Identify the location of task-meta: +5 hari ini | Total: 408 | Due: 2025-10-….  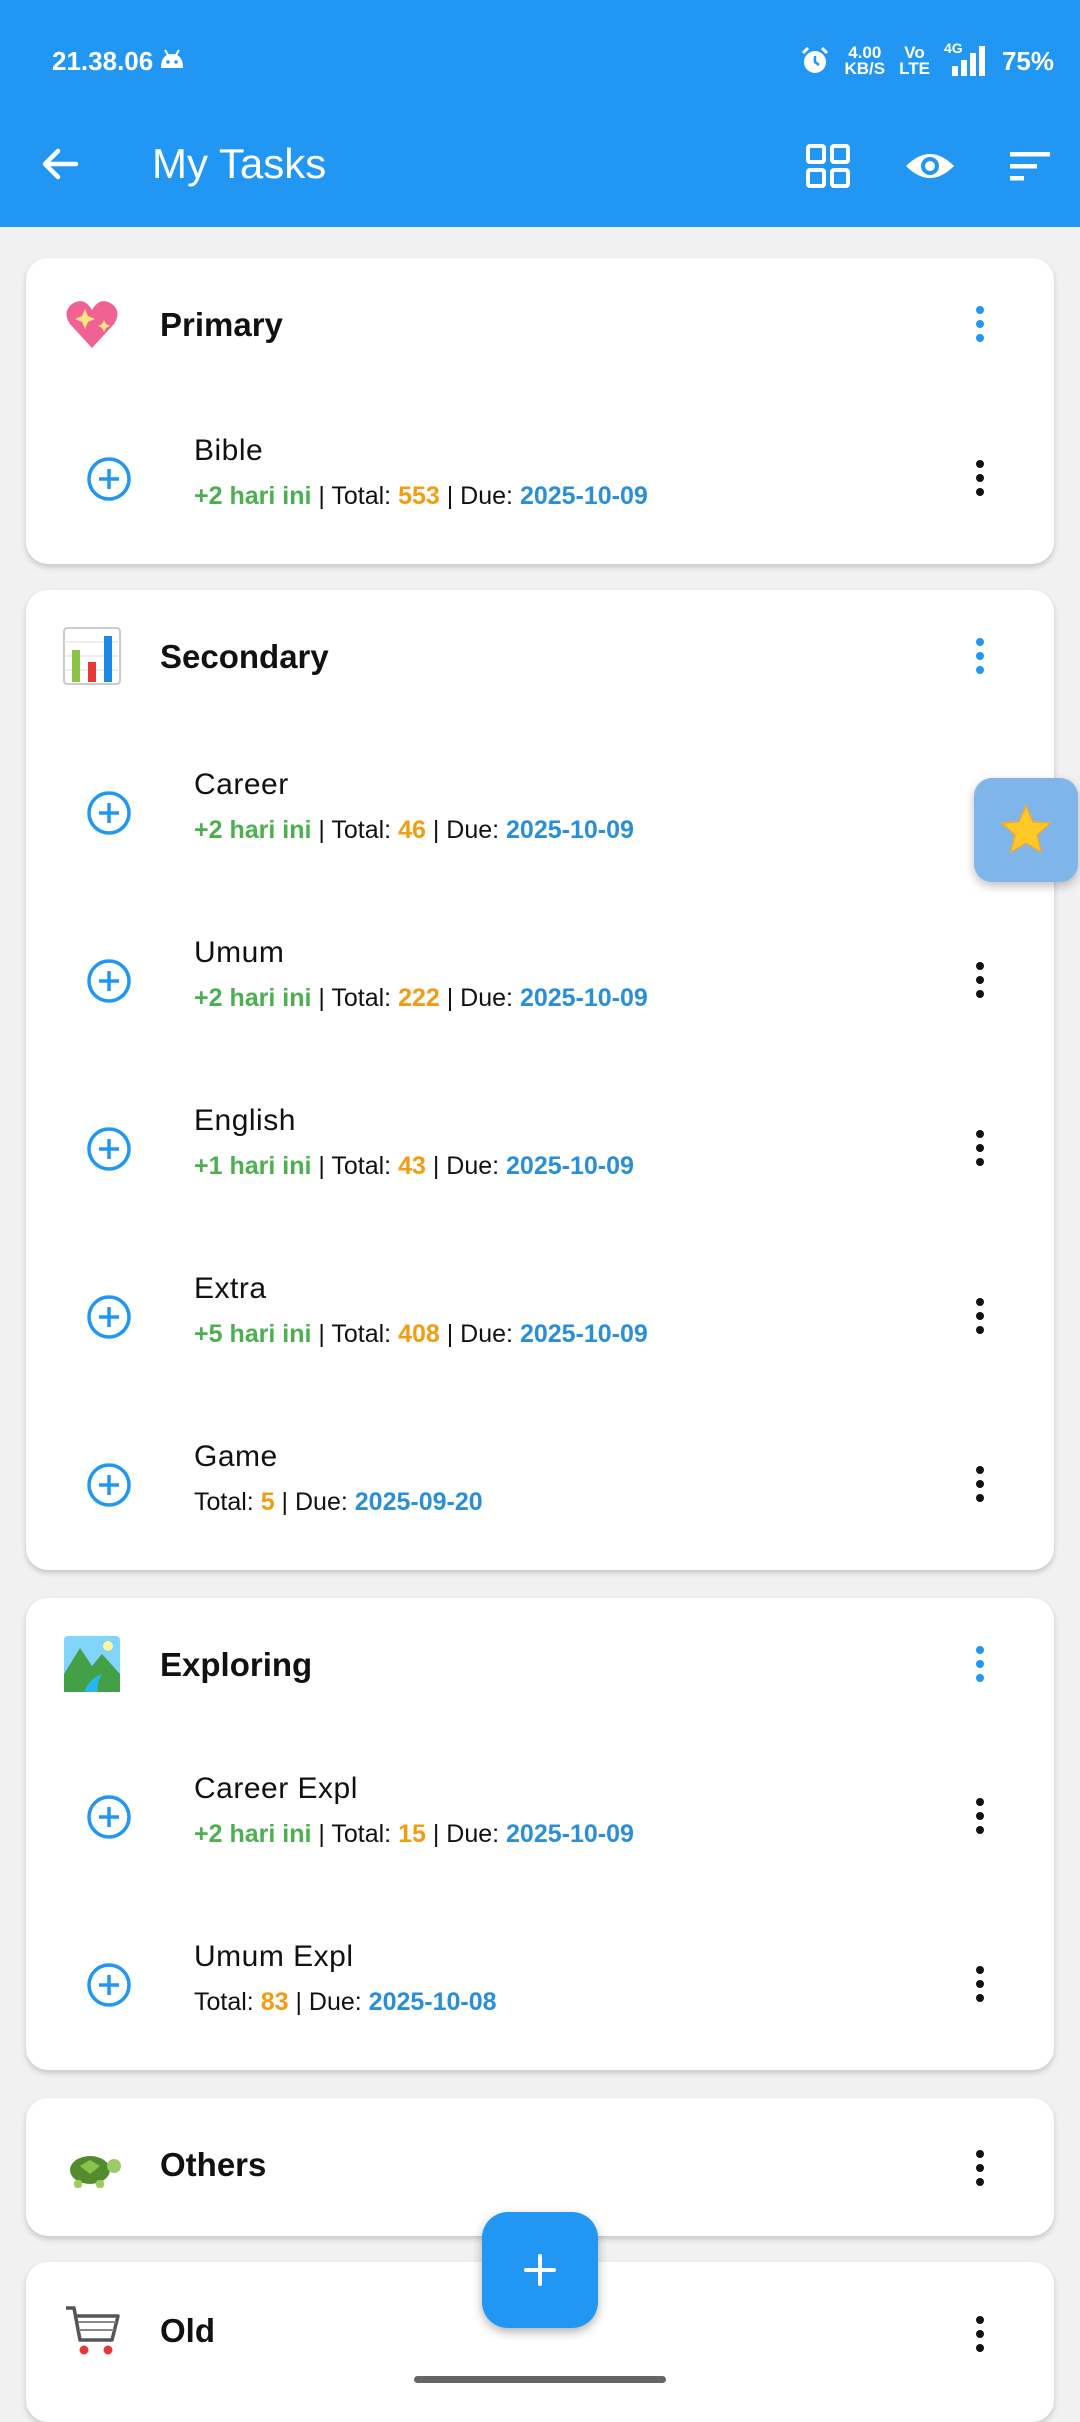
(421, 1334).